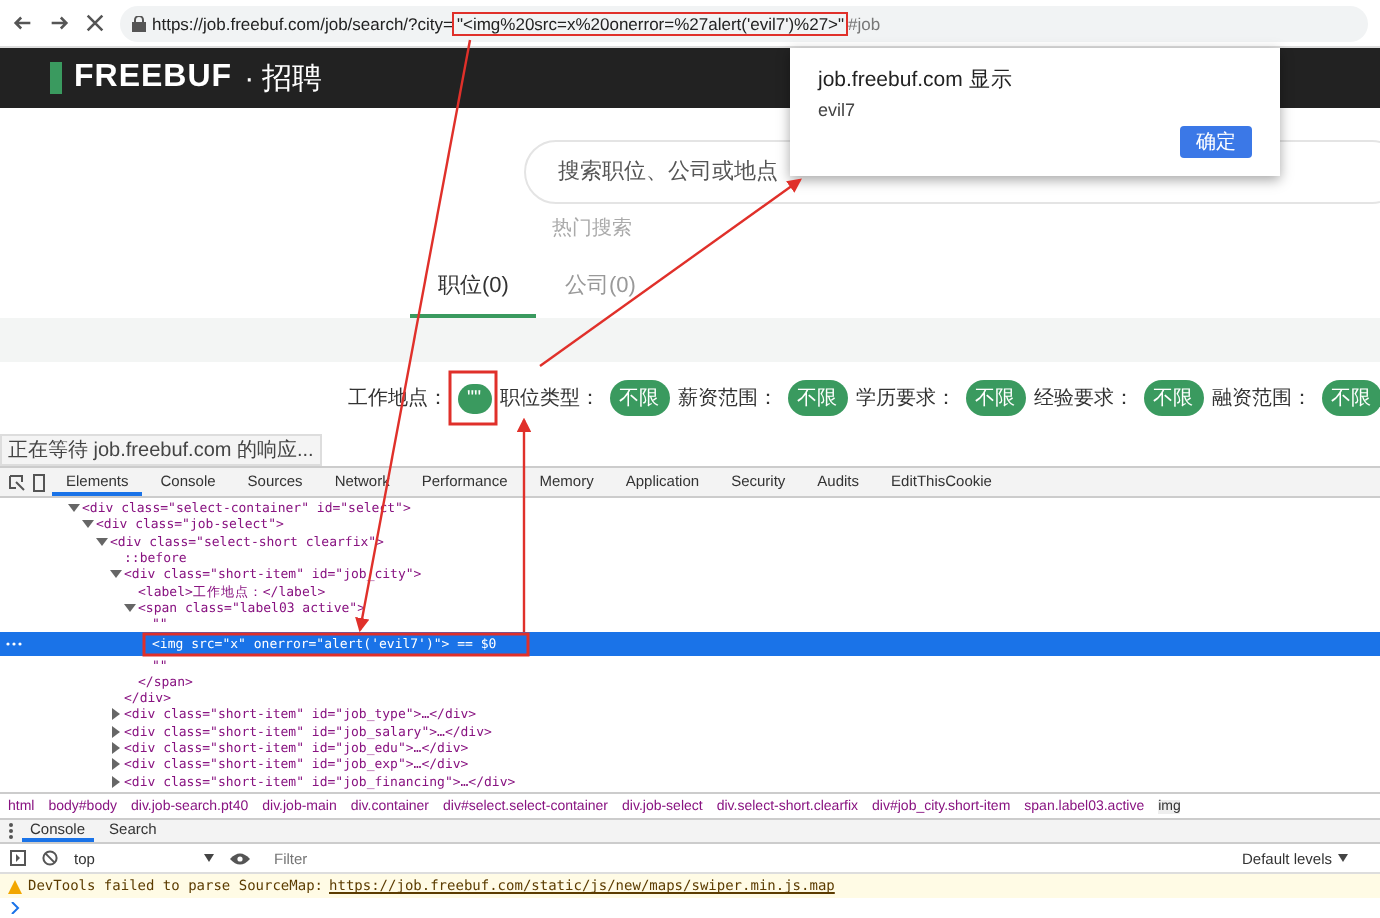 This screenshot has width=1380, height=918. What do you see at coordinates (592, 228) in the screenshot?
I see `hot-search-label: 热门搜索` at bounding box center [592, 228].